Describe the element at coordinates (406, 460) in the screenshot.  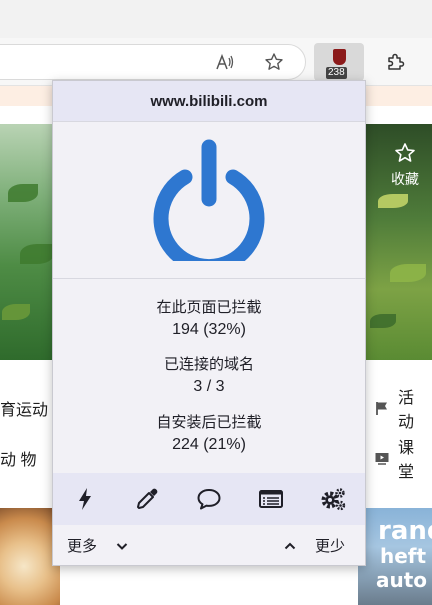
I see `category-label: 课 堂` at that location.